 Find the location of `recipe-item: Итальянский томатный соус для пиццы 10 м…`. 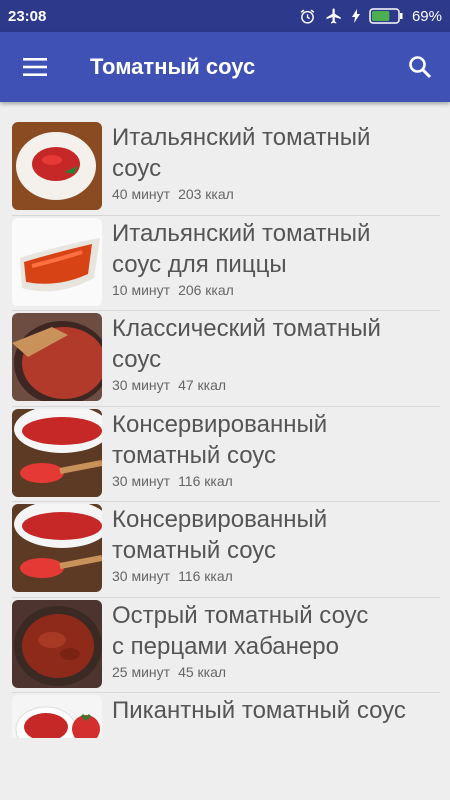

recipe-item: Итальянский томатный соус для пиццы 10 м… is located at coordinates (226, 263).